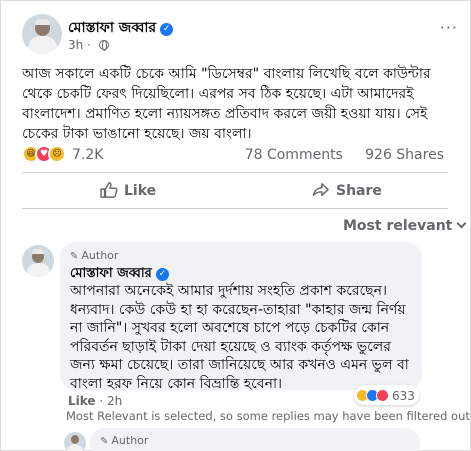 The height and width of the screenshot is (451, 471). I want to click on author-badge-label: Author, so click(100, 255).